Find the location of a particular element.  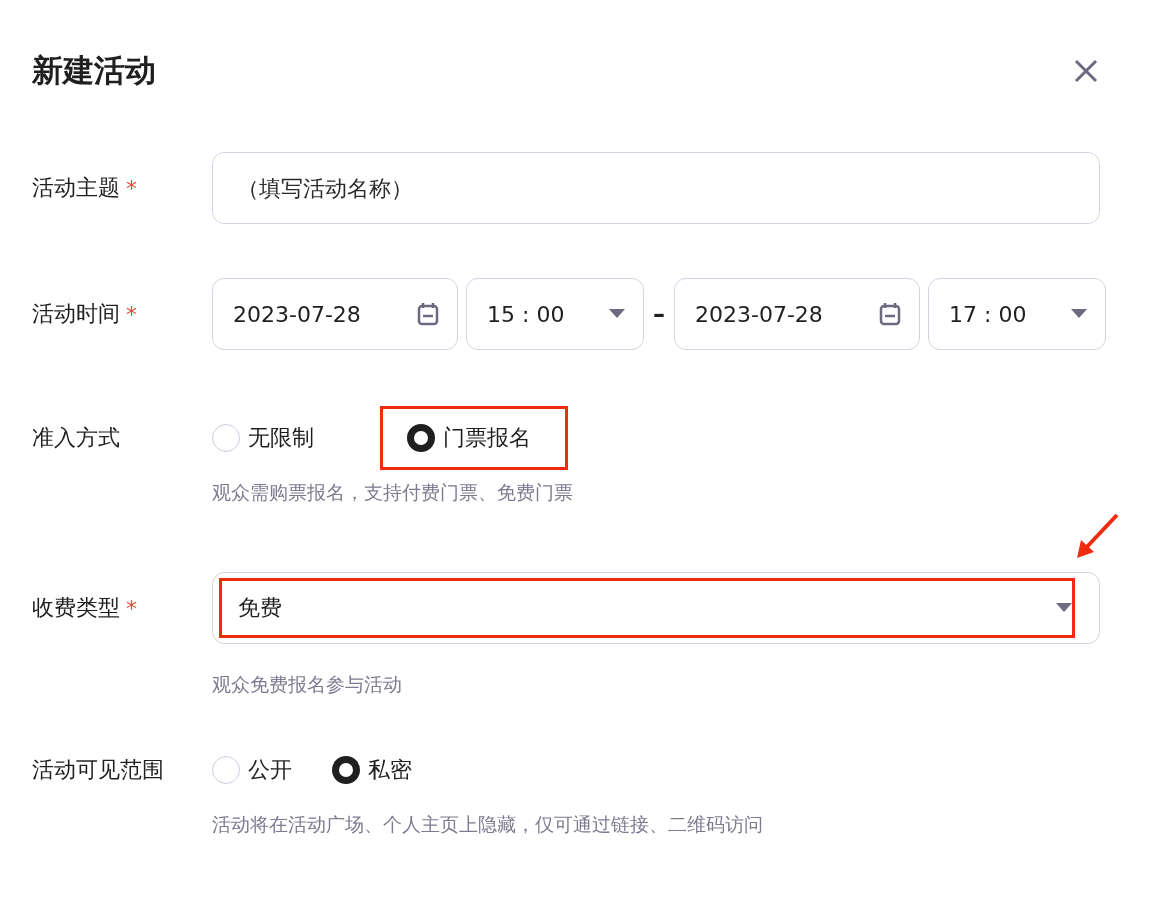

annotation-arrow is located at coordinates (1098, 536).